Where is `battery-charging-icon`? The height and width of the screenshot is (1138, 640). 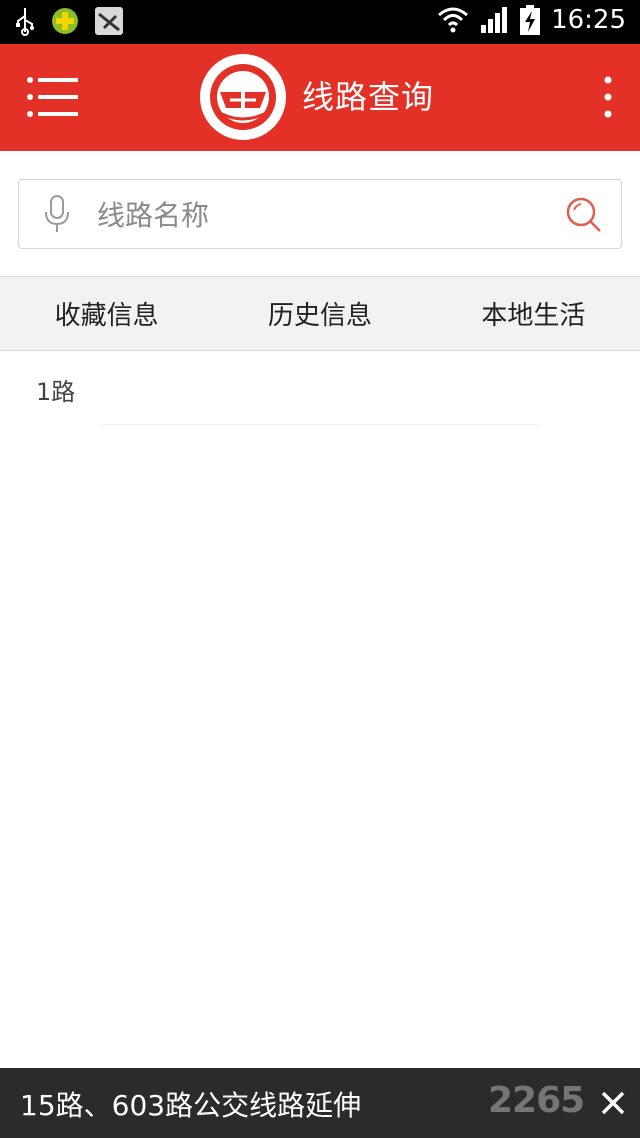 battery-charging-icon is located at coordinates (530, 20).